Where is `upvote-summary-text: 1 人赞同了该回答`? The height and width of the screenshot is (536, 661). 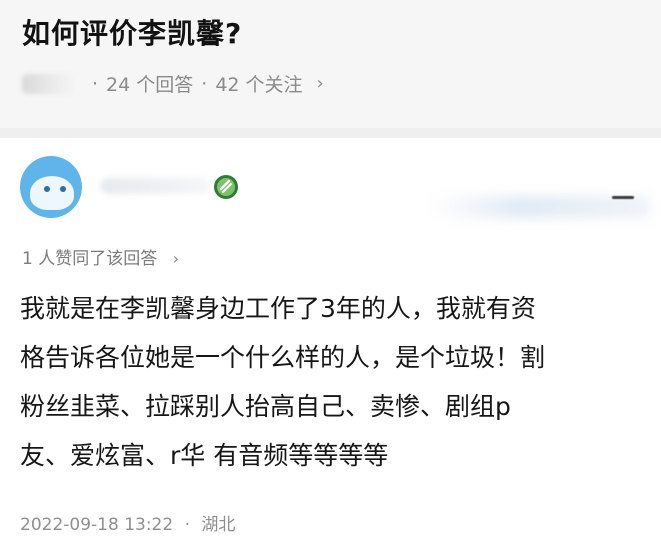 upvote-summary-text: 1 人赞同了该回答 is located at coordinates (90, 259).